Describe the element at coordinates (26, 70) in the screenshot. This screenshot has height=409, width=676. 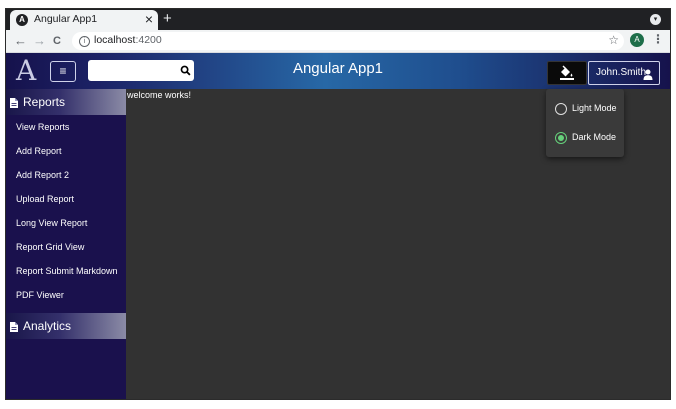
I see `brand-logo: A` at that location.